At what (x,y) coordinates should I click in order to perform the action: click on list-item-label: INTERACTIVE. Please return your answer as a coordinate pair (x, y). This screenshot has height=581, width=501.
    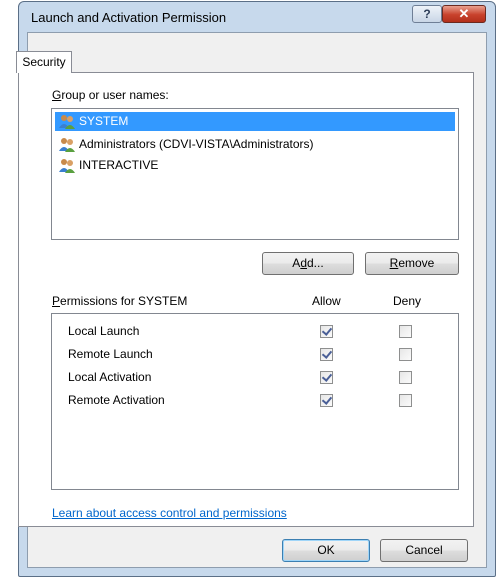
    Looking at the image, I should click on (119, 165).